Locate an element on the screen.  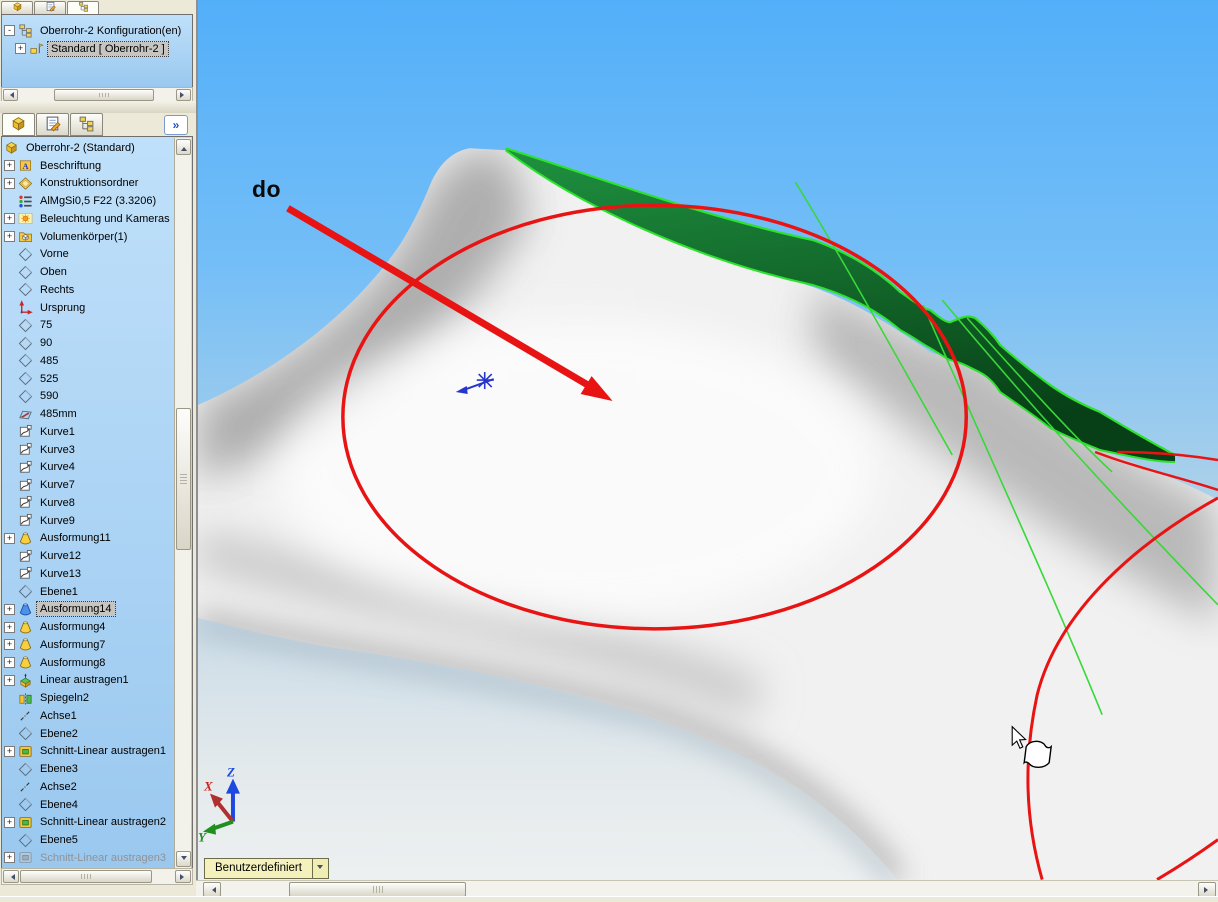
tree-row: Kurve7 is located at coordinates (89, 485).